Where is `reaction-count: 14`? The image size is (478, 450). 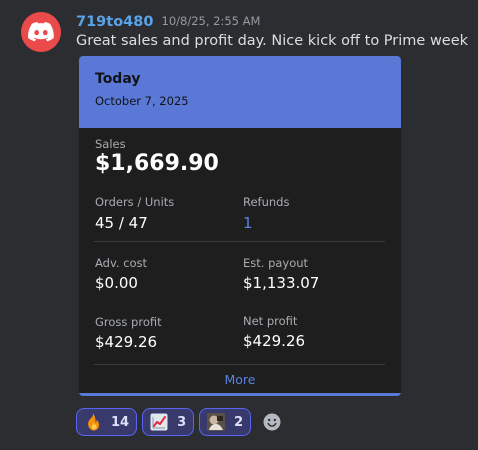 reaction-count: 14 is located at coordinates (120, 422).